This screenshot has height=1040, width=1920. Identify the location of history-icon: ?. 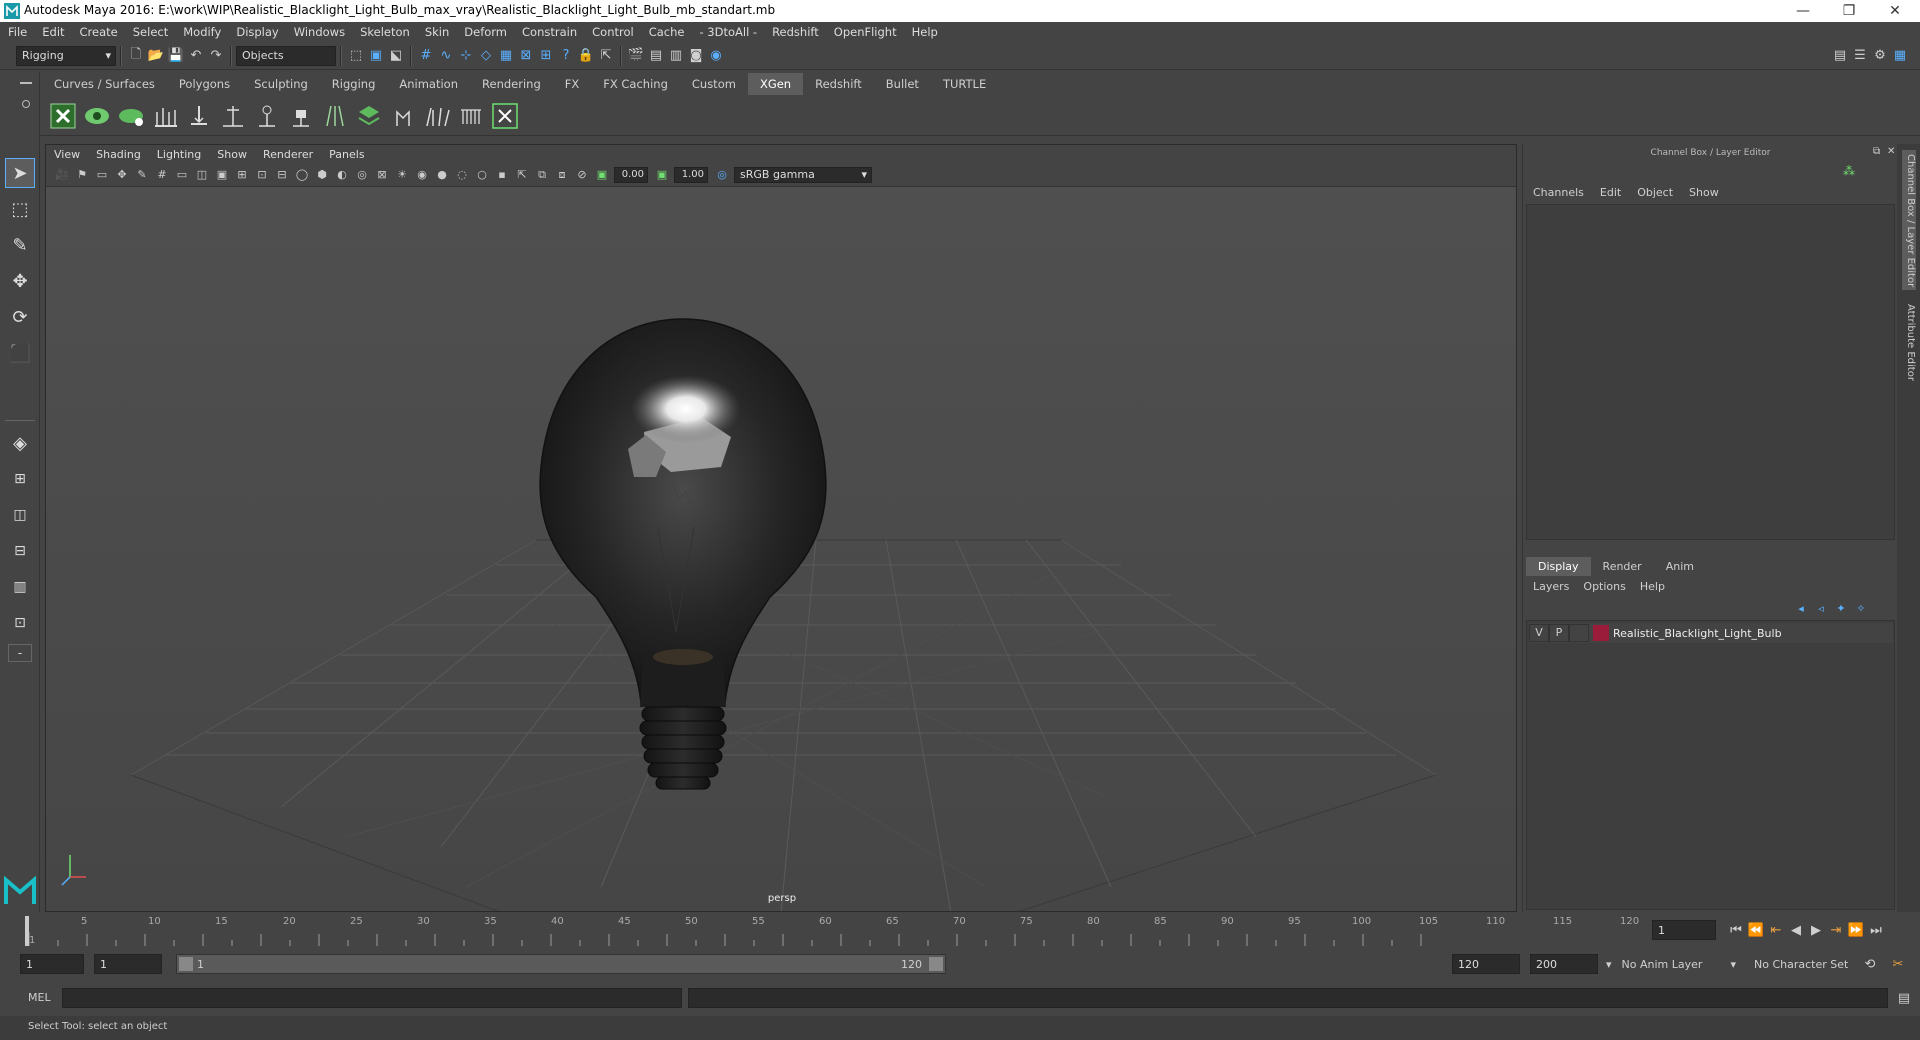
(566, 56).